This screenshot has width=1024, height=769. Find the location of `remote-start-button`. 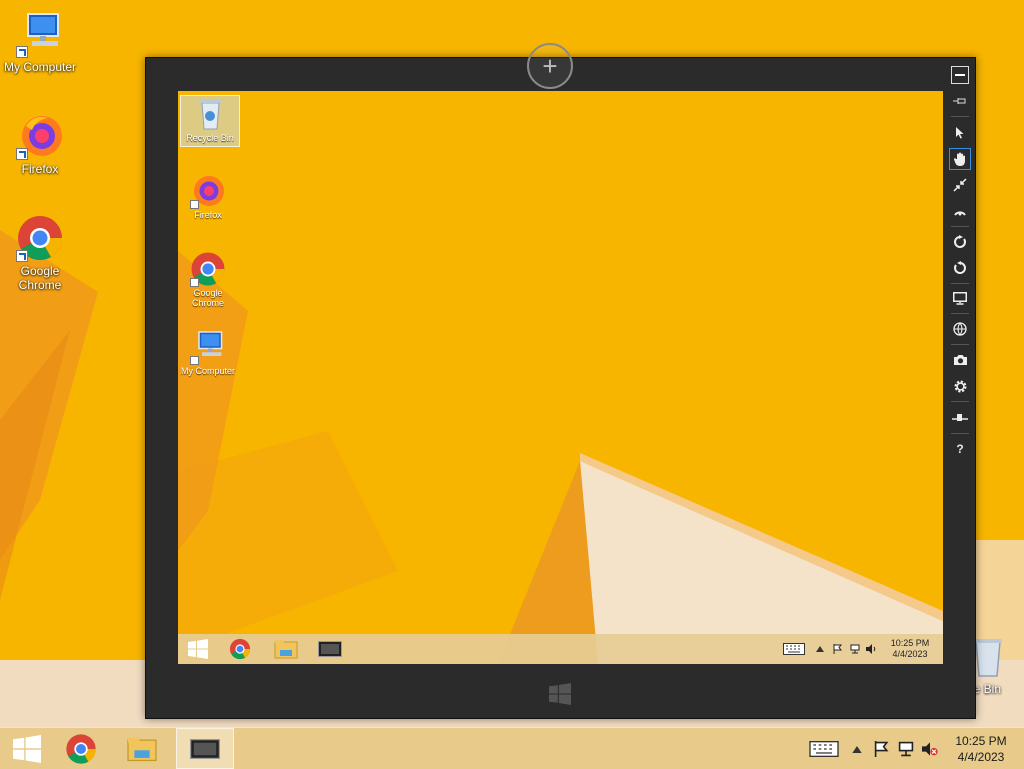

remote-start-button is located at coordinates (198, 649).